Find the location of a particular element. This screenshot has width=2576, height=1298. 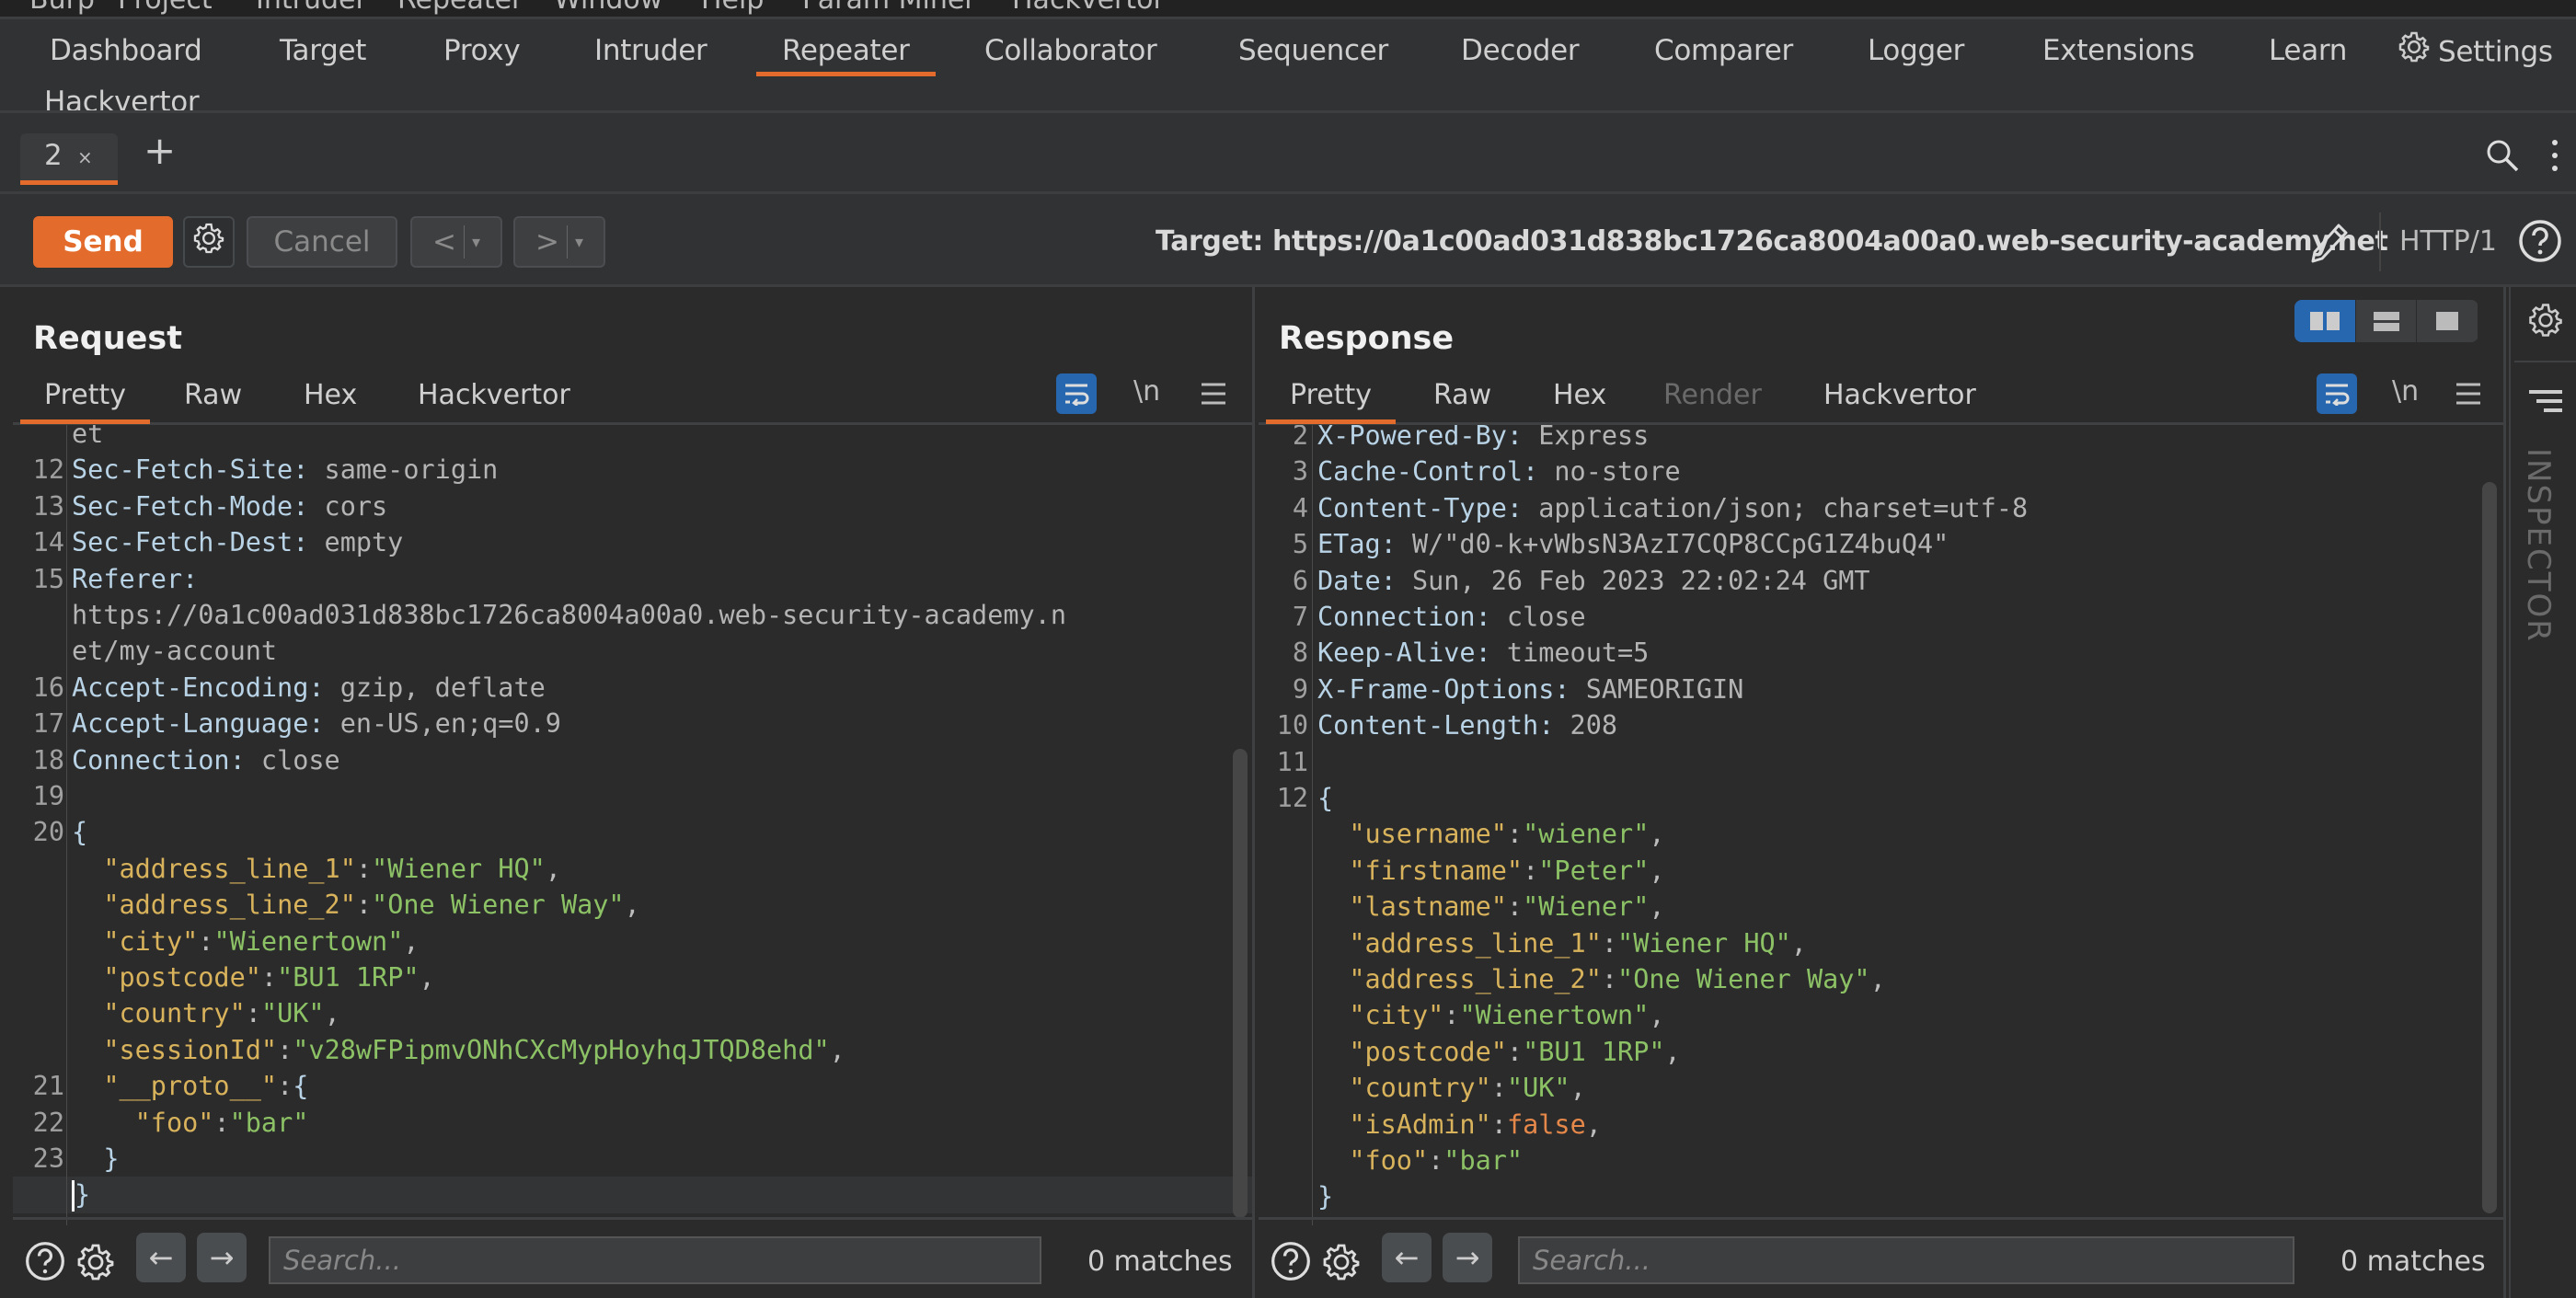

tab-learn: Learn is located at coordinates (2308, 51).